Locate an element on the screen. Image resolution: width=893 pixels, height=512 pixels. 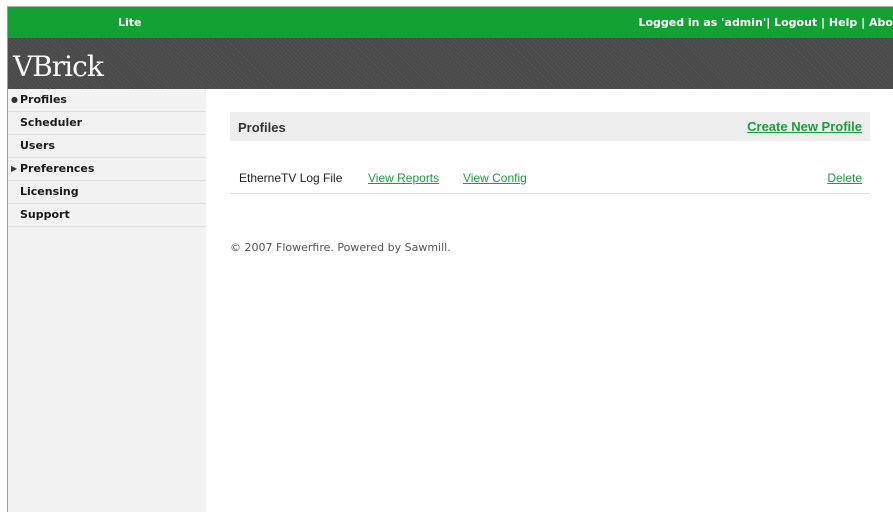
delete-link: Delete is located at coordinates (844, 178).